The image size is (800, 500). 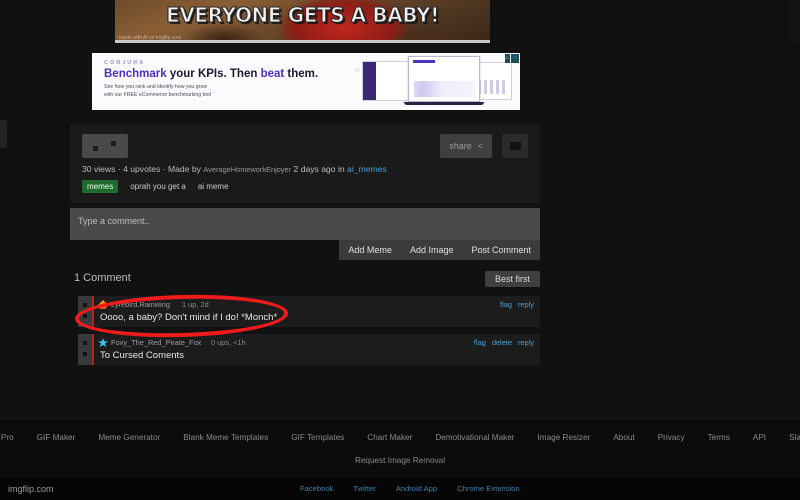 I want to click on footer-link-image-resizer: Image Resizer, so click(x=564, y=437).